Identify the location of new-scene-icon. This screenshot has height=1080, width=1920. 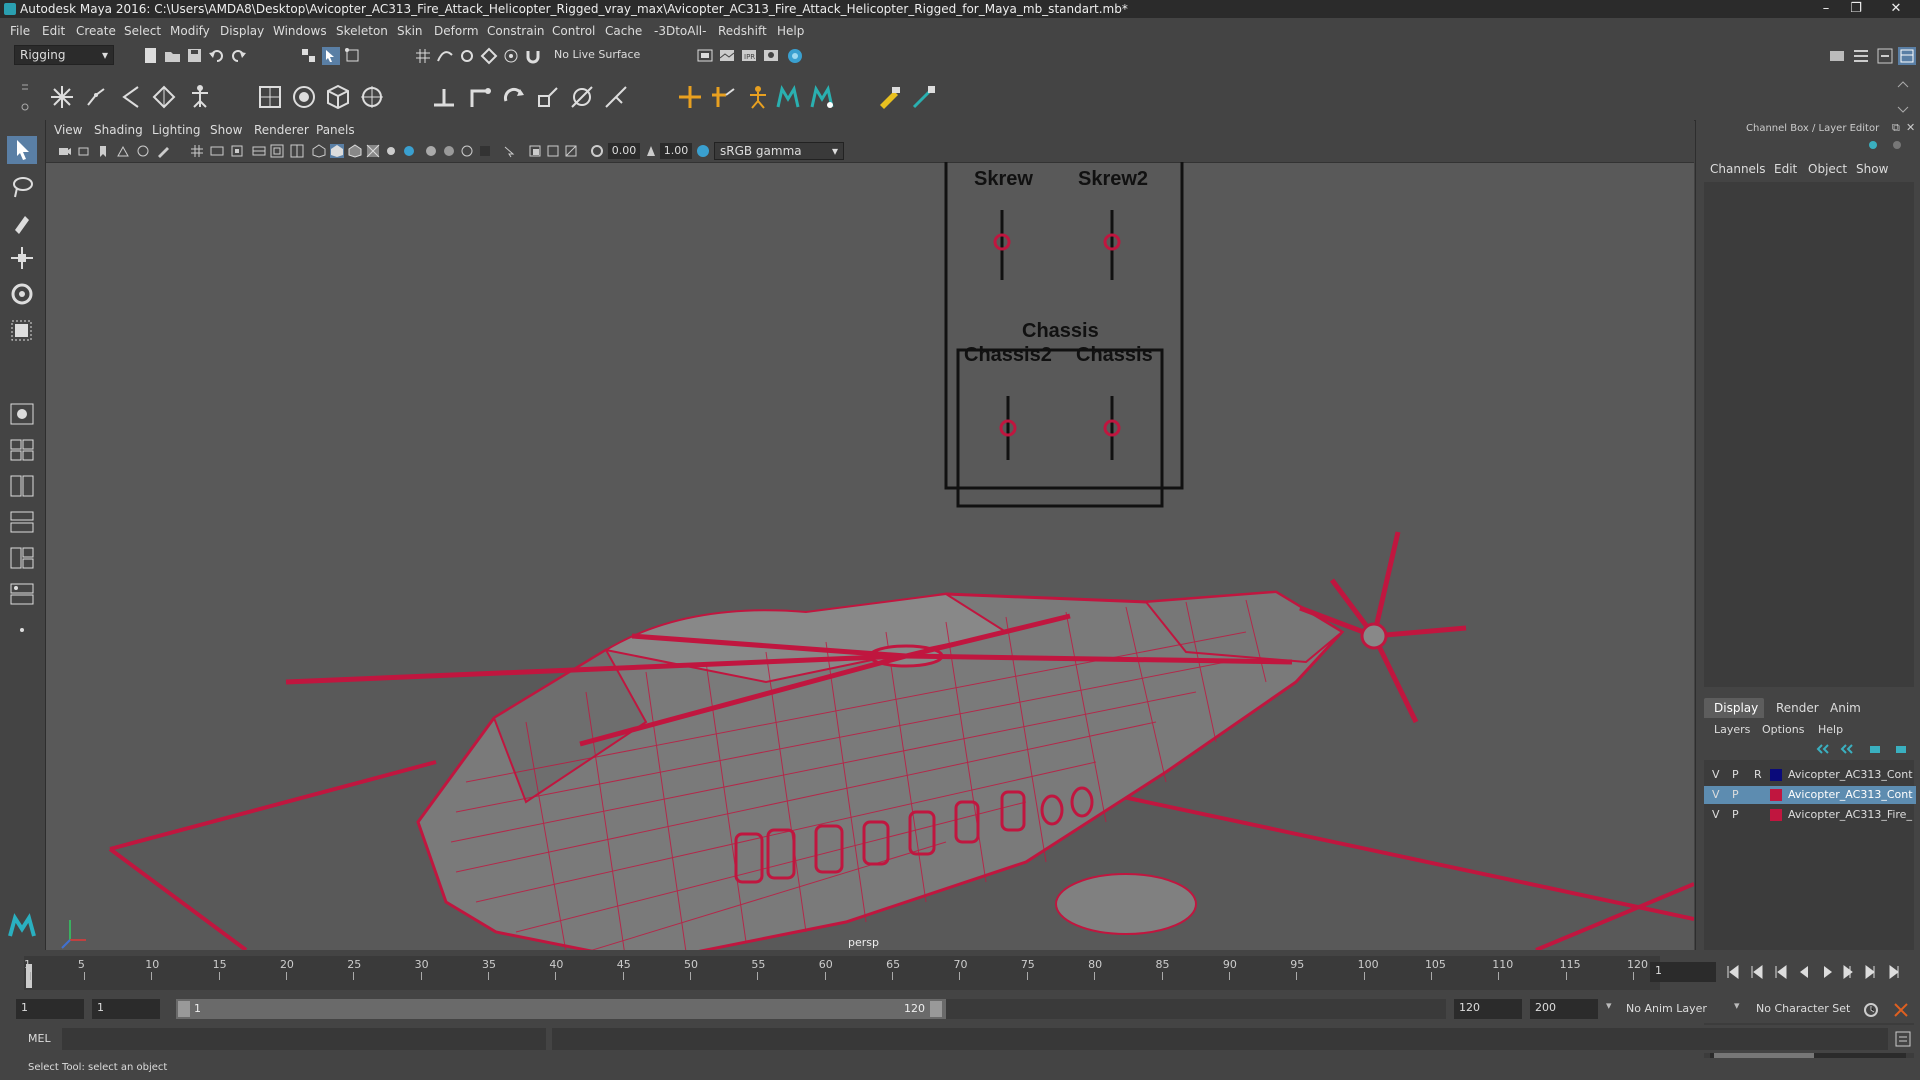
(151, 56).